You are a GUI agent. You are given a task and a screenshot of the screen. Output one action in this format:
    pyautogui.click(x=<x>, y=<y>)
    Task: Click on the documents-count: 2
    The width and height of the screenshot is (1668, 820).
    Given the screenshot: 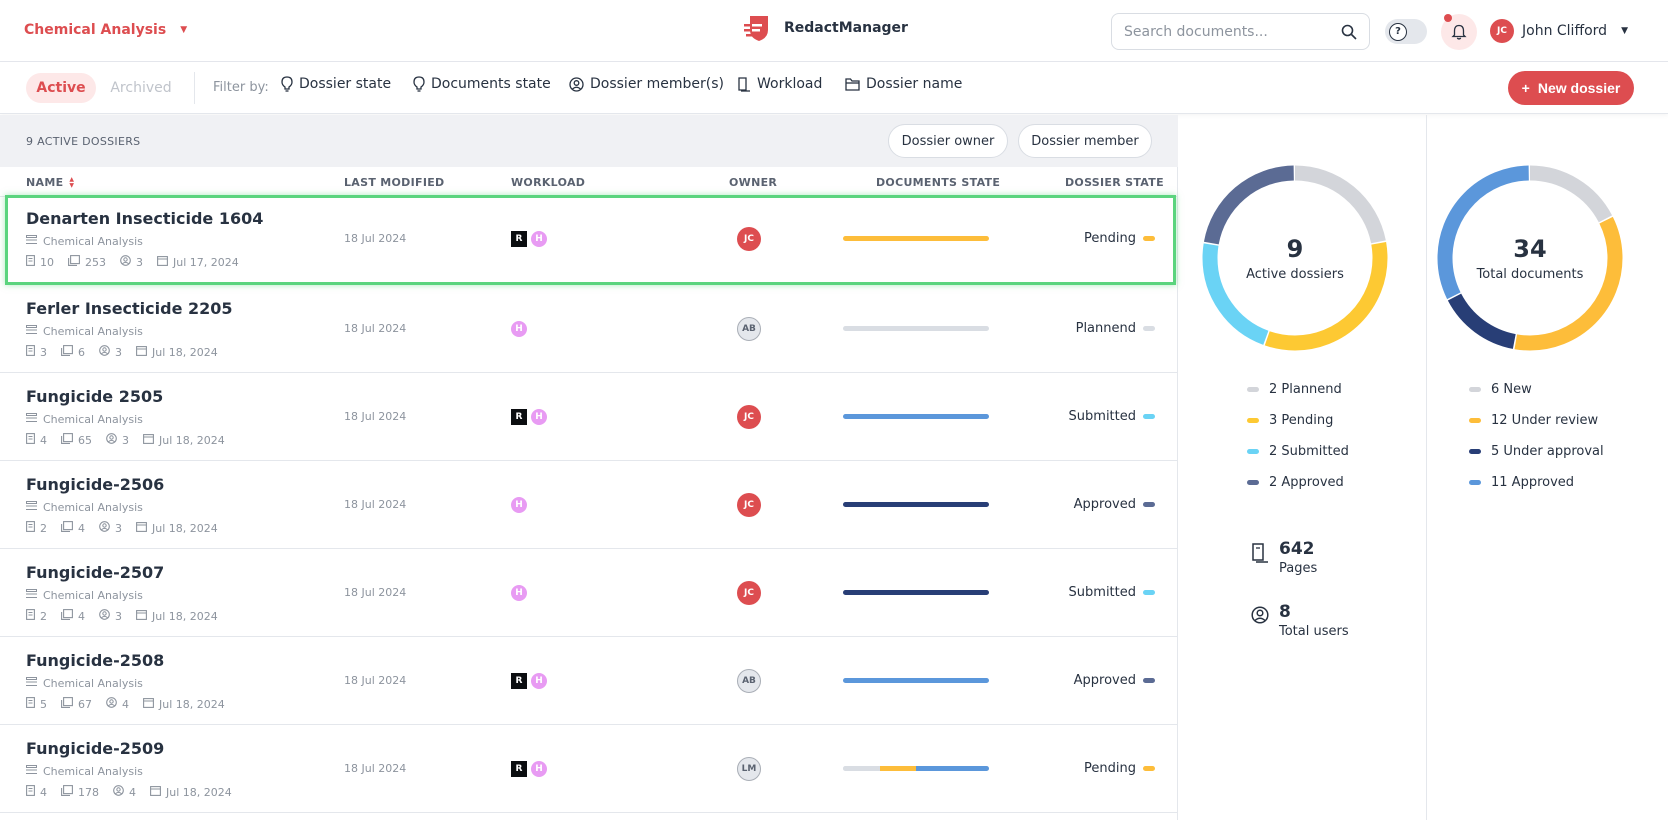 What is the action you would take?
    pyautogui.click(x=43, y=528)
    